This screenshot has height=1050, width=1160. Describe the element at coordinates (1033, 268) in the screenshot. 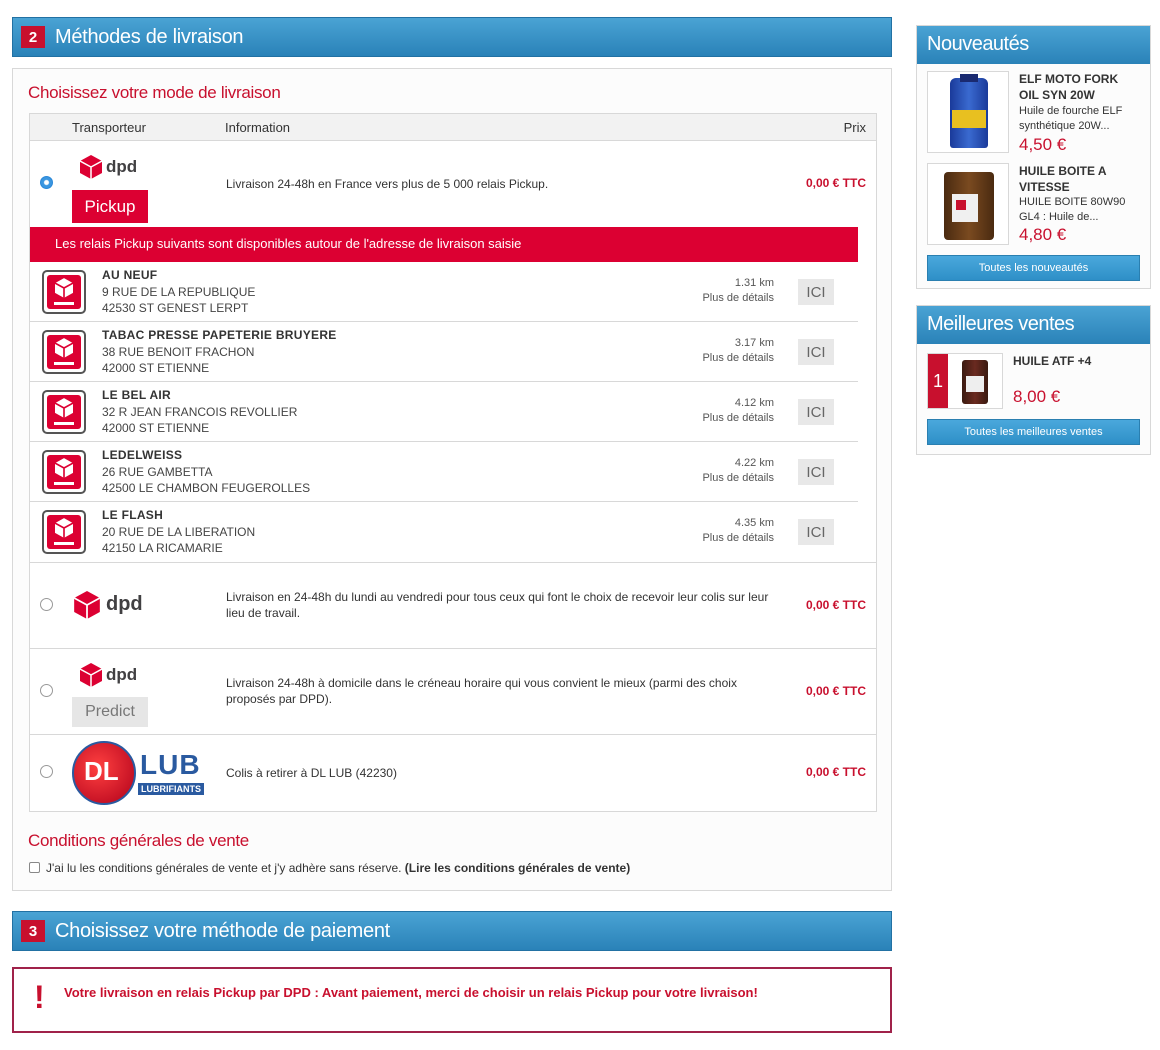

I see `all-new-button: Toutes les nouveautés` at that location.